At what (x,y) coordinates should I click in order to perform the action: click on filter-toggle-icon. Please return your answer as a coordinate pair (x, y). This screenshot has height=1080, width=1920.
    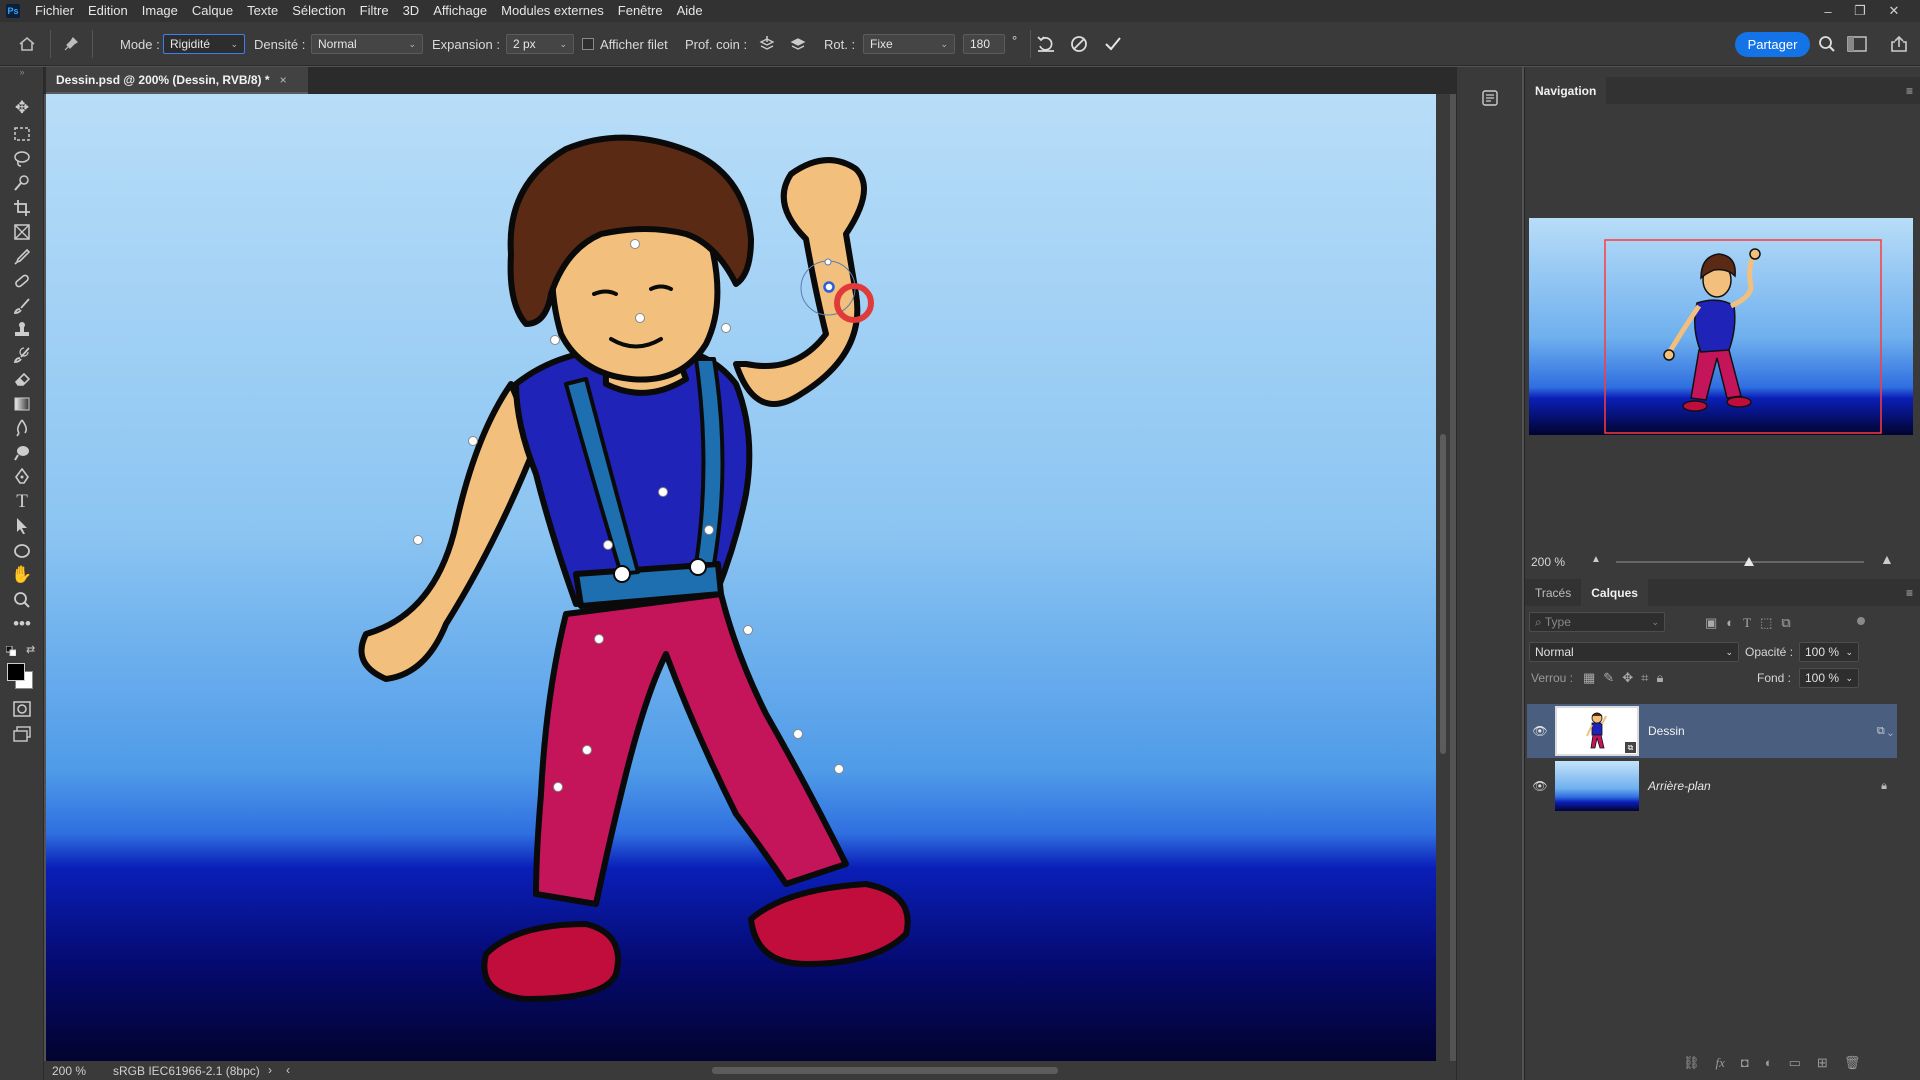
    Looking at the image, I should click on (1861, 621).